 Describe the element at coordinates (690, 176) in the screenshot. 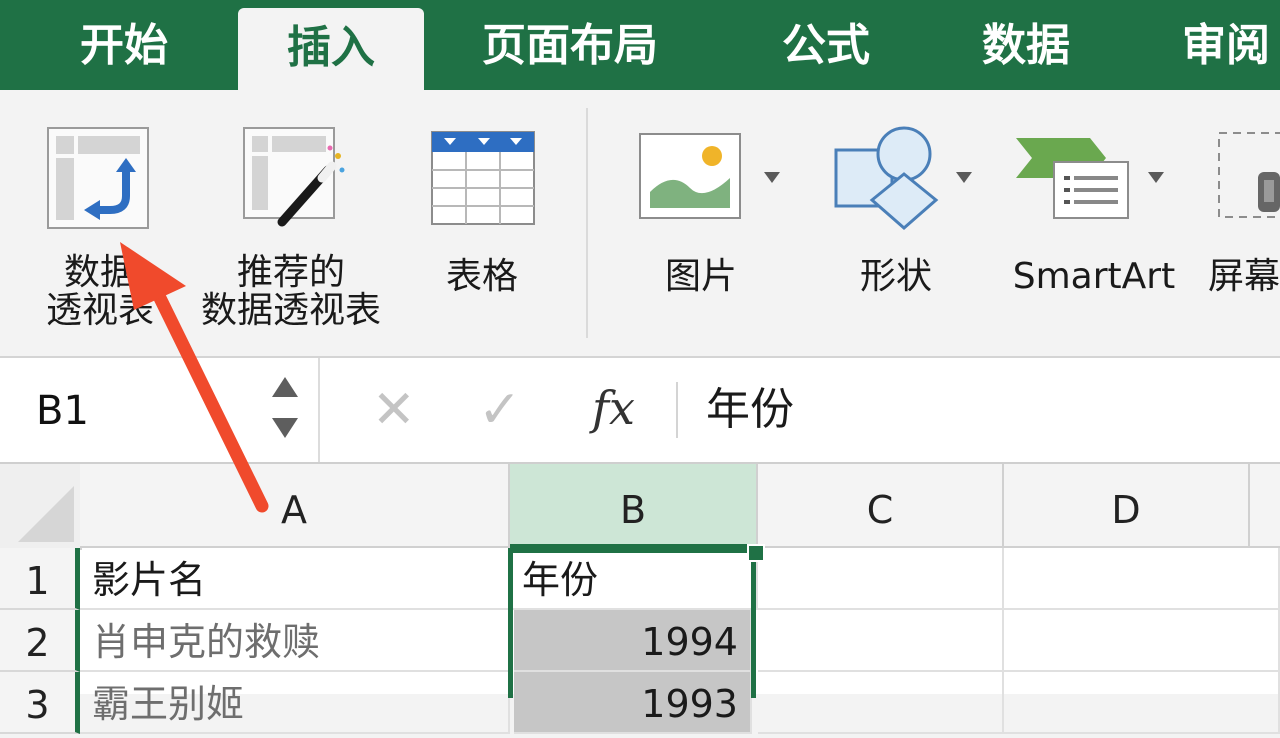

I see `picture-icon` at that location.